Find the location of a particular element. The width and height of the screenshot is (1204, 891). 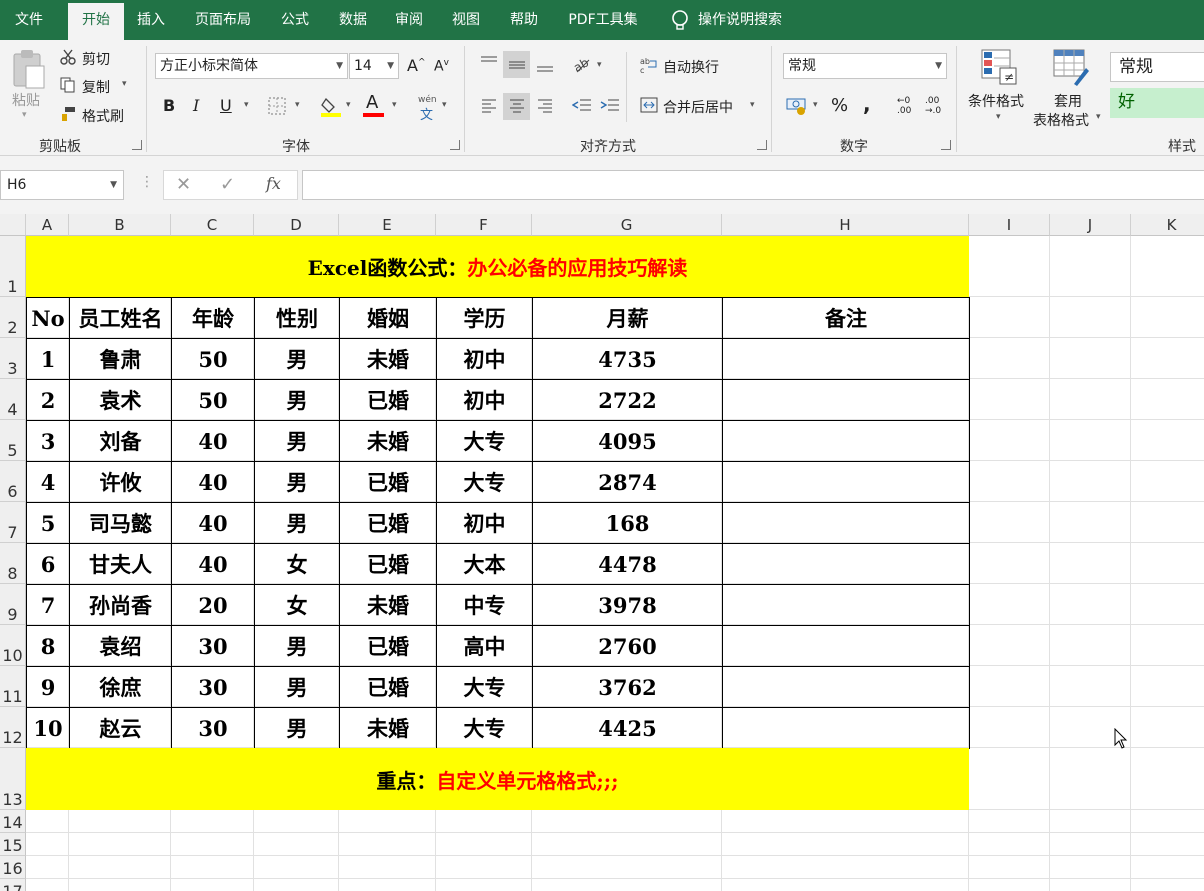

formula-input is located at coordinates (753, 185).